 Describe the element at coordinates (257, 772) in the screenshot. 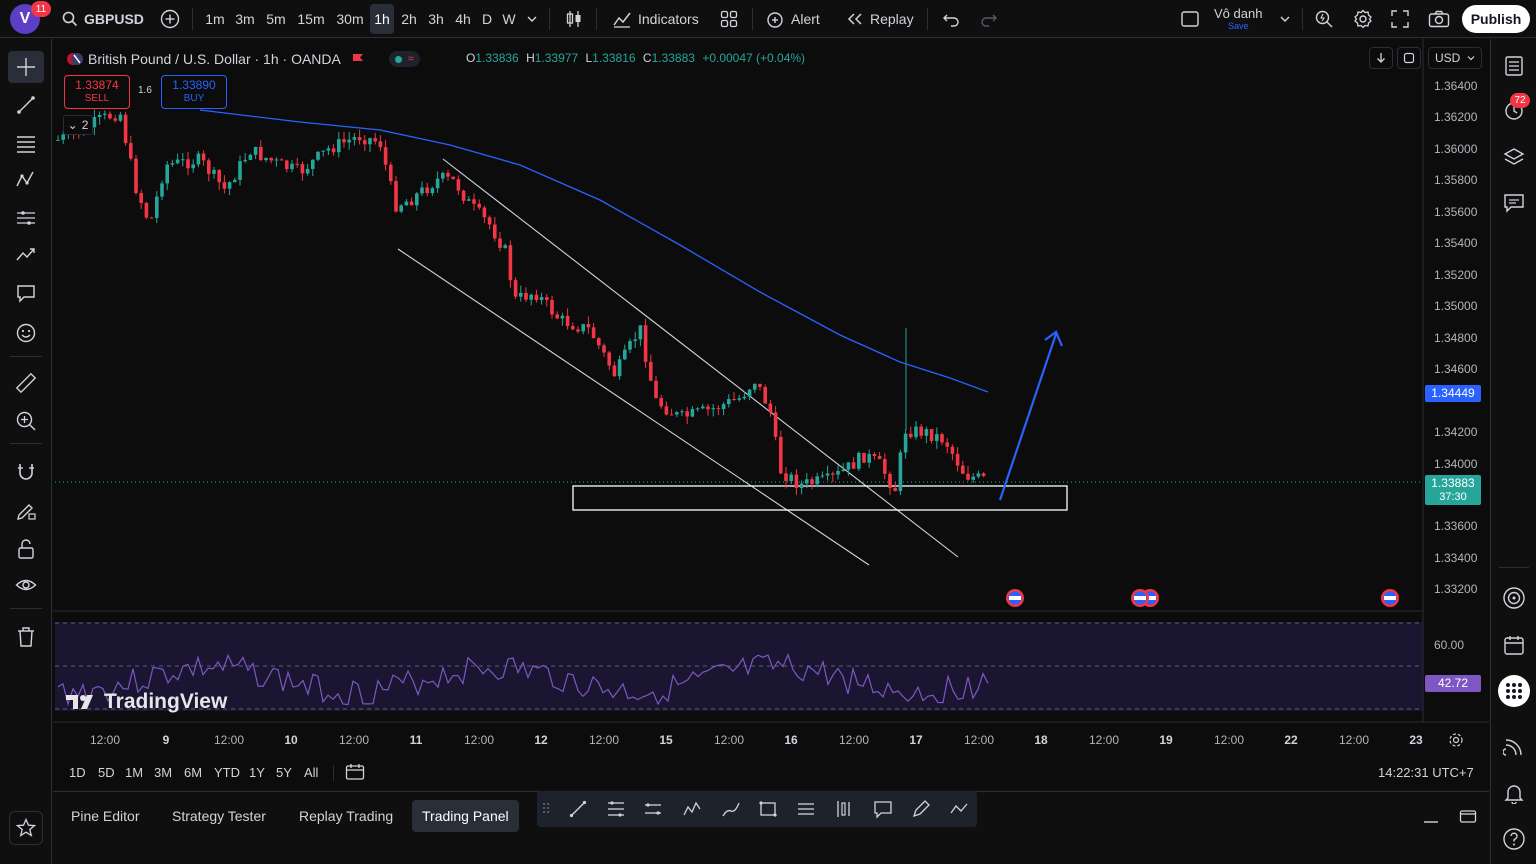

I see `range-1Y: 1Y` at that location.